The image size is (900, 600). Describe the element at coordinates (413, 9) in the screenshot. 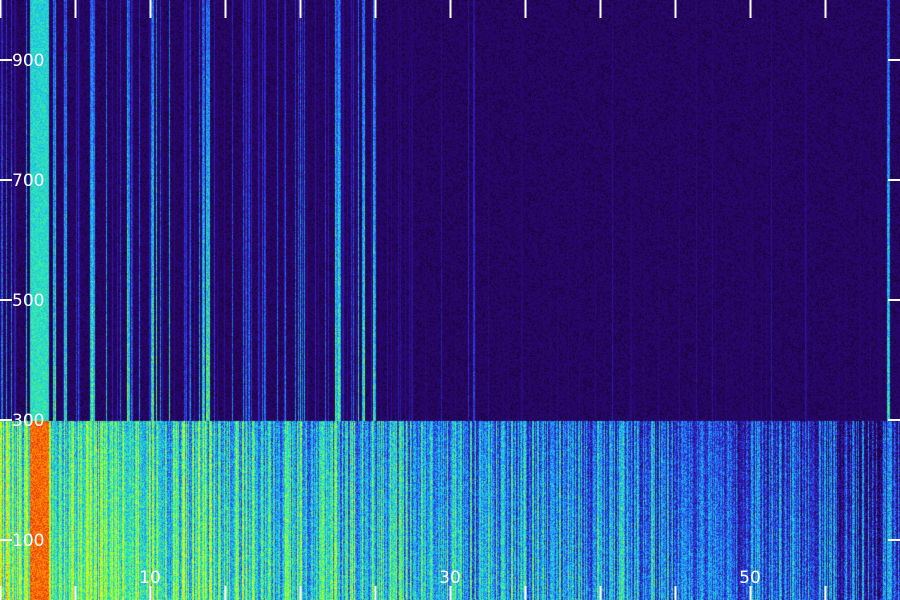

I see `top-tick-marks` at that location.